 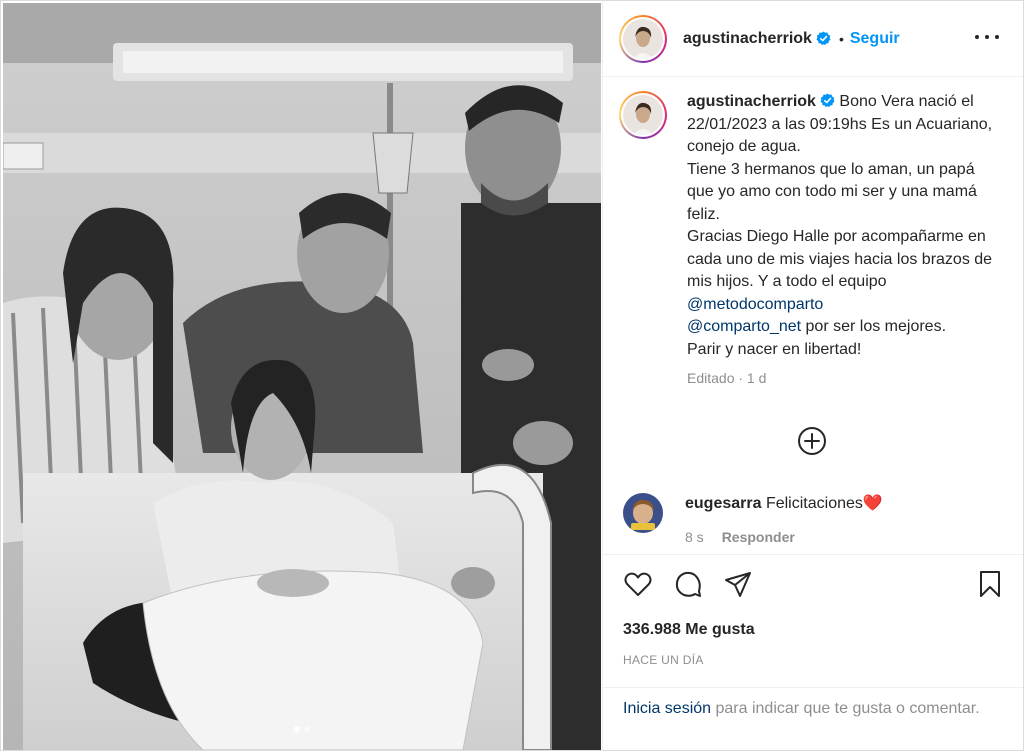 I want to click on author-avatar-image, so click(x=643, y=38).